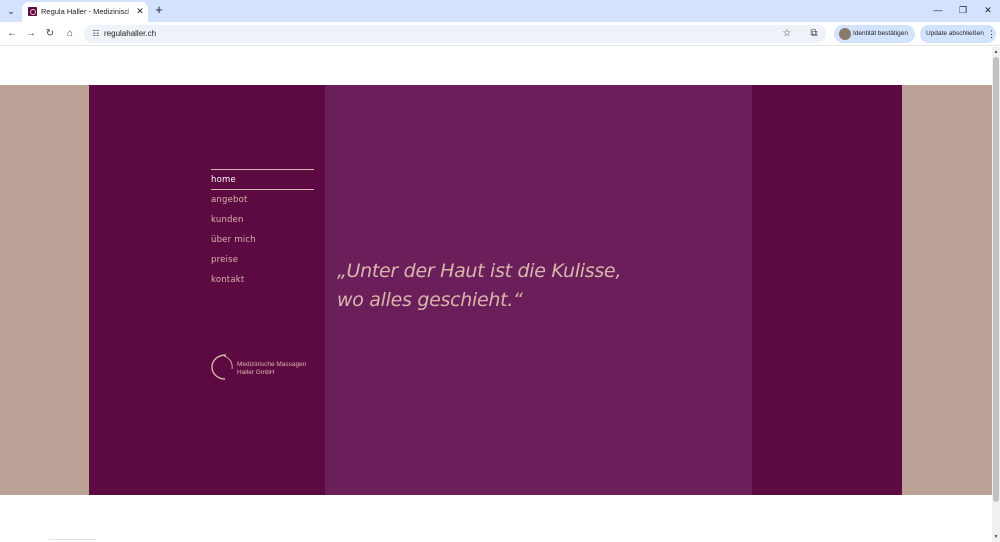  What do you see at coordinates (70, 34) in the screenshot?
I see `home-icon: ⌂` at bounding box center [70, 34].